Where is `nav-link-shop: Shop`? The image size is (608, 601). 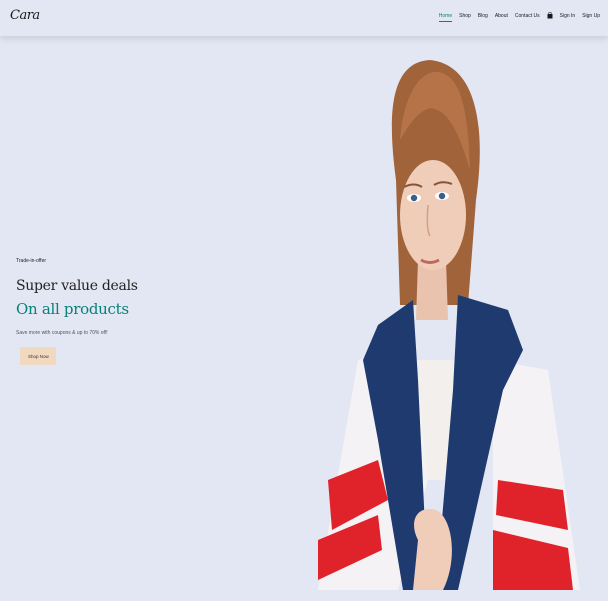 nav-link-shop: Shop is located at coordinates (465, 16).